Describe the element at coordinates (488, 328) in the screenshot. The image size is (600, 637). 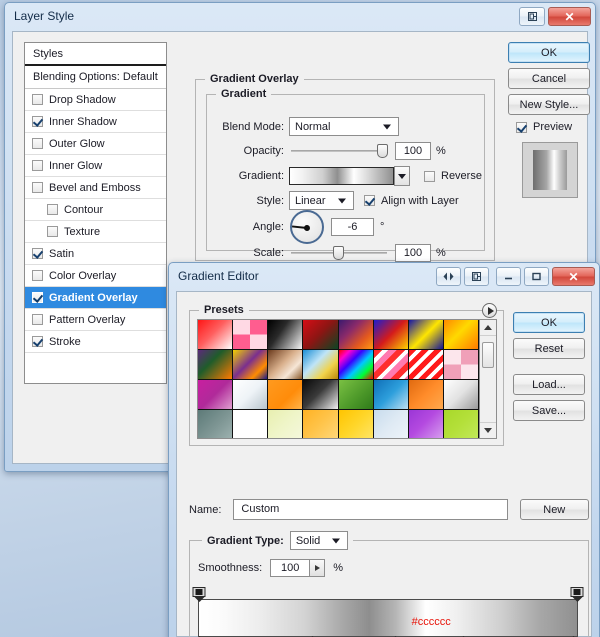
I see `scroll-up-icon` at that location.